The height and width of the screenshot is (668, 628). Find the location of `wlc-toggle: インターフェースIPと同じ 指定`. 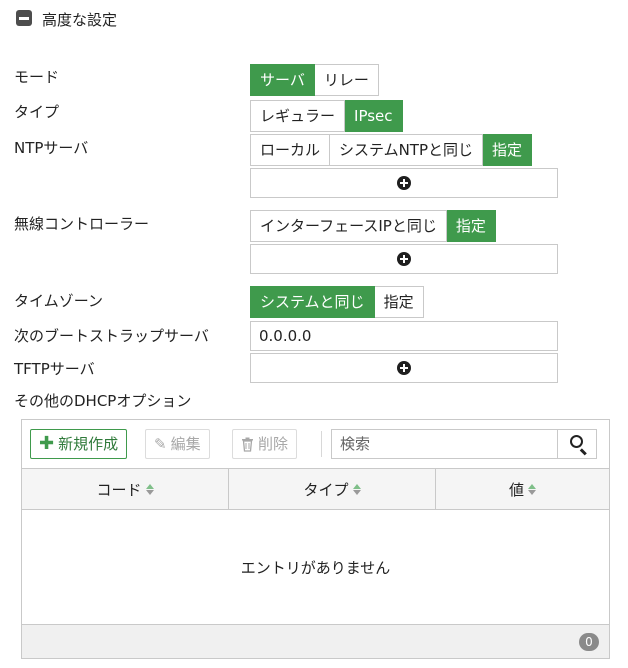

wlc-toggle: インターフェースIPと同じ 指定 is located at coordinates (373, 226).